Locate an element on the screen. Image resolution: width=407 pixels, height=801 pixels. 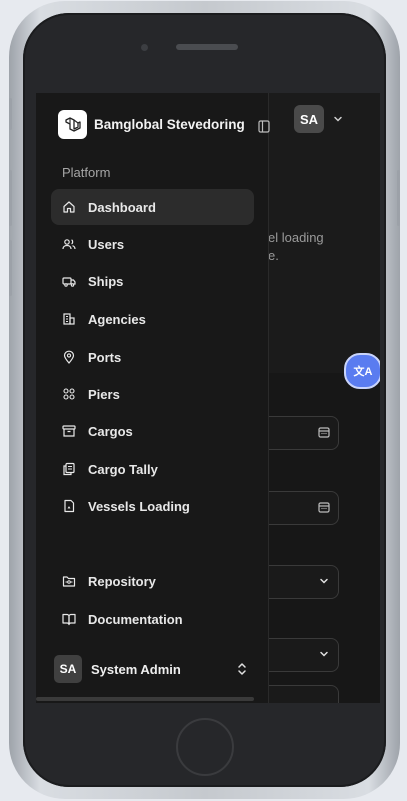
horizontal-scrollbar is located at coordinates (145, 699).